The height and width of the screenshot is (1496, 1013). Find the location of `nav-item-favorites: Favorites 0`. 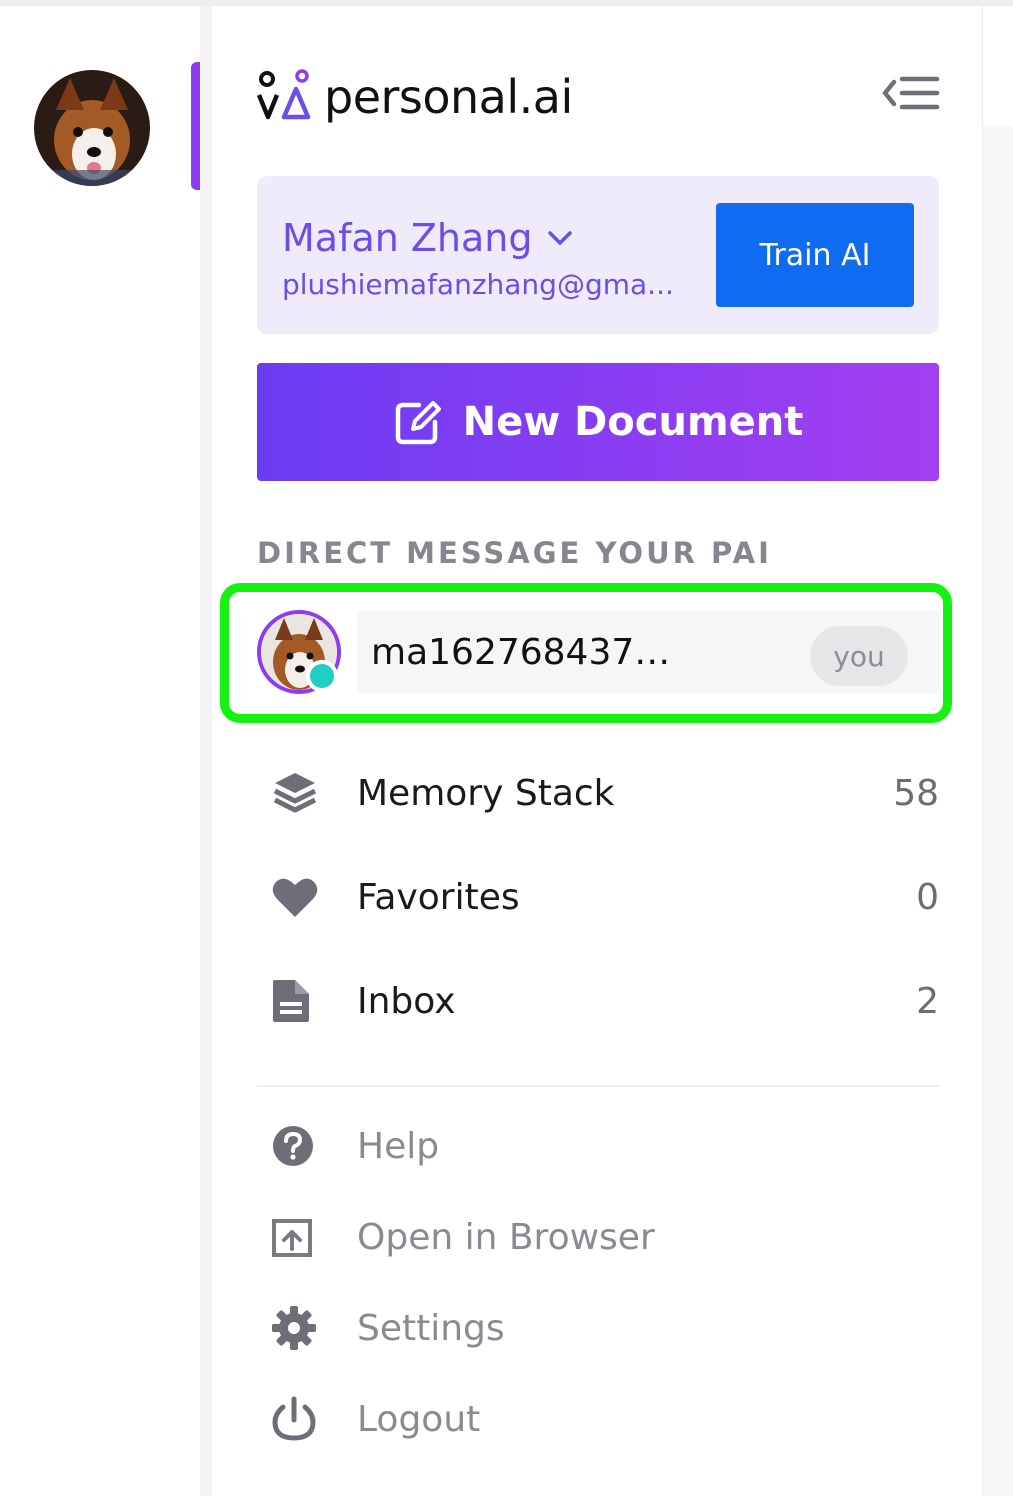

nav-item-favorites: Favorites 0 is located at coordinates (598, 897).